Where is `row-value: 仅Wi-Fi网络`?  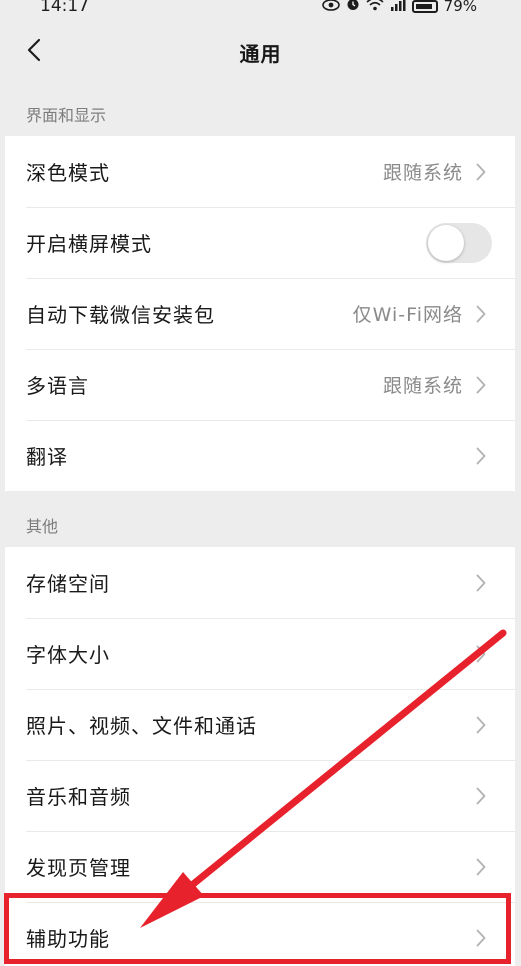 row-value: 仅Wi-Fi网络 is located at coordinates (407, 315).